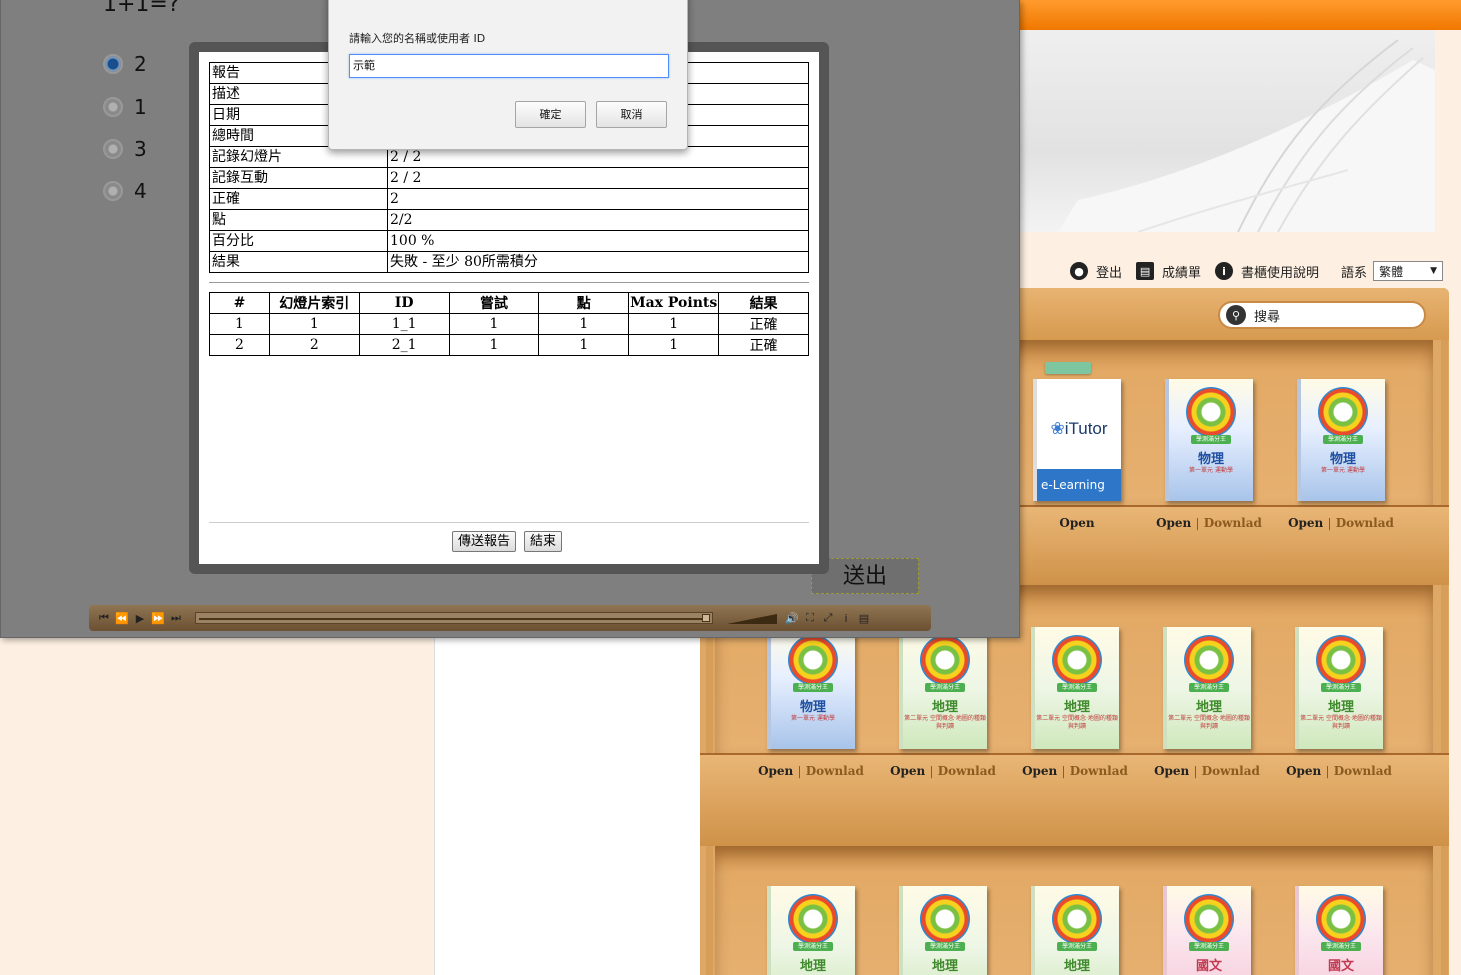  What do you see at coordinates (1280, 273) in the screenshot?
I see `help-label: 書櫃使用說明` at bounding box center [1280, 273].